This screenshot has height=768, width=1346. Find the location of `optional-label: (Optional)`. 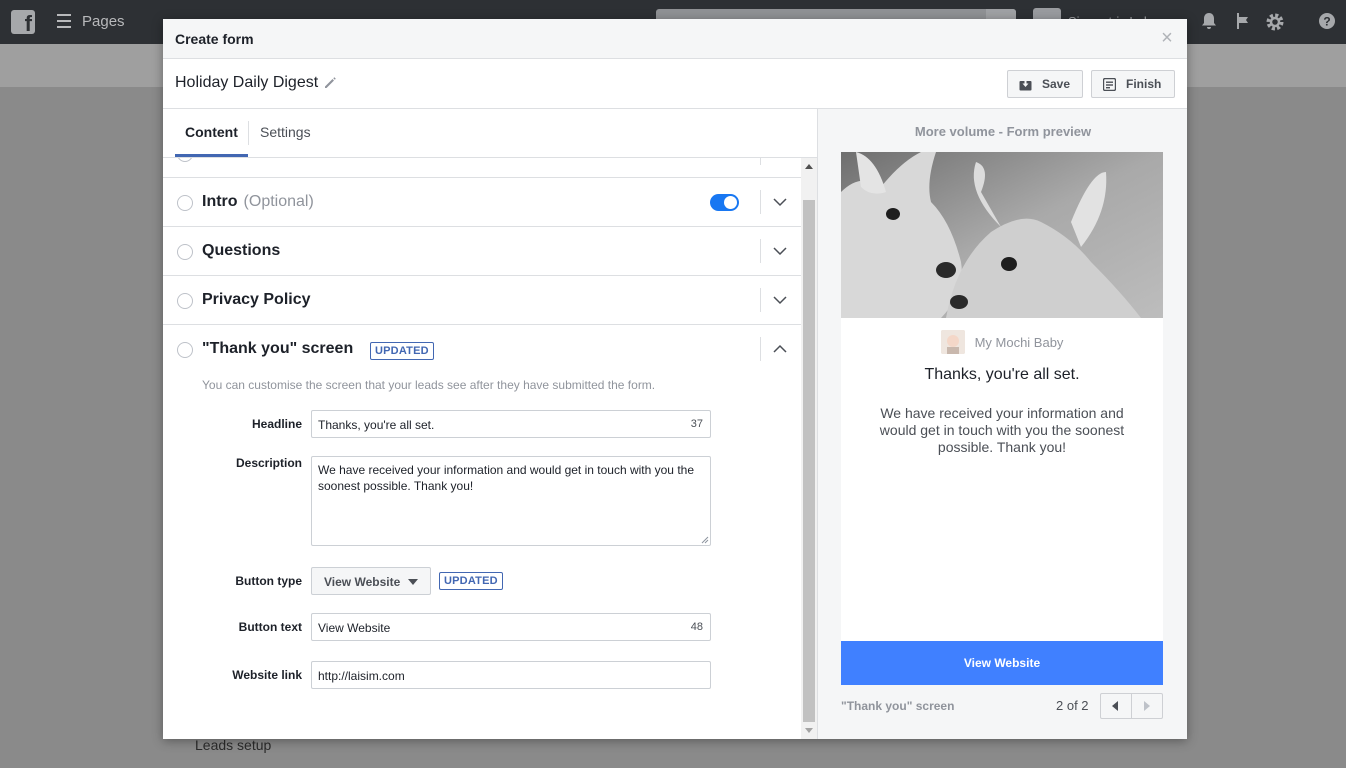

optional-label: (Optional) is located at coordinates (278, 201).